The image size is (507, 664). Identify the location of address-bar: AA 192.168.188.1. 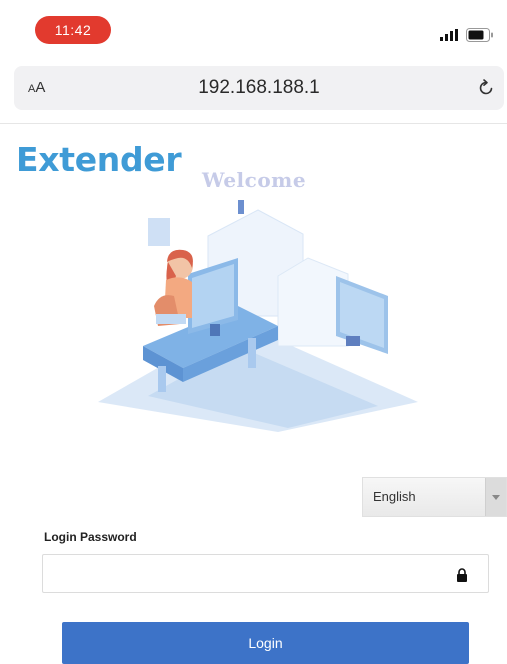
(259, 88).